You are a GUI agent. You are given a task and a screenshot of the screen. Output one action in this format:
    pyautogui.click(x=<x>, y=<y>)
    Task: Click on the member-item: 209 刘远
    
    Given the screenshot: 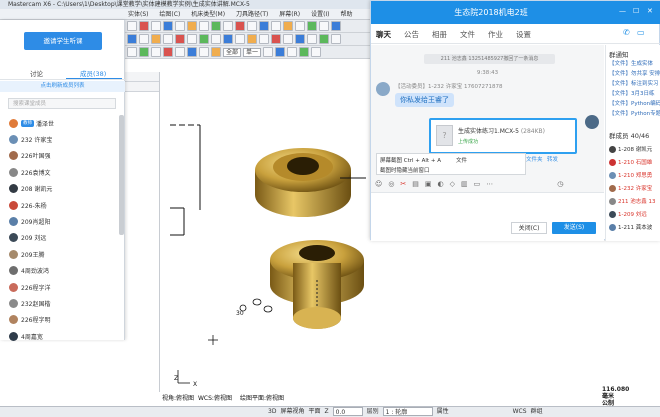 What is the action you would take?
    pyautogui.click(x=64, y=238)
    